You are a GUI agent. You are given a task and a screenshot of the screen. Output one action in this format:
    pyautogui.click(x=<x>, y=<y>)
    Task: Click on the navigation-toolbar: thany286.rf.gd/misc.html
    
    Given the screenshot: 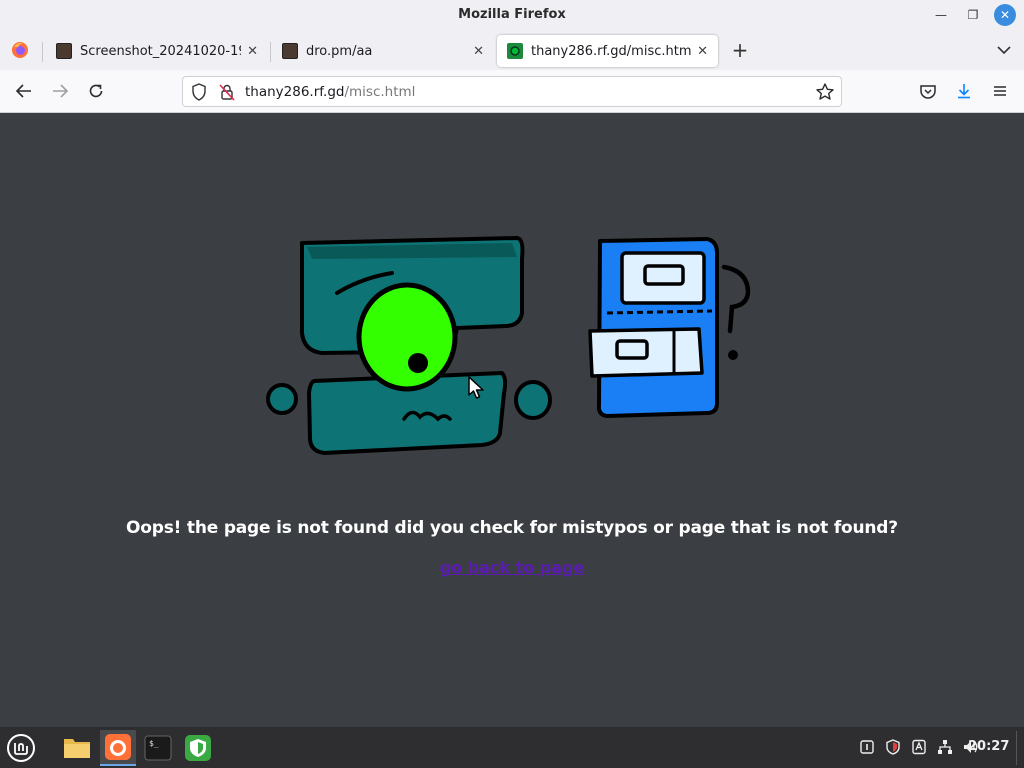 What is the action you would take?
    pyautogui.click(x=512, y=91)
    